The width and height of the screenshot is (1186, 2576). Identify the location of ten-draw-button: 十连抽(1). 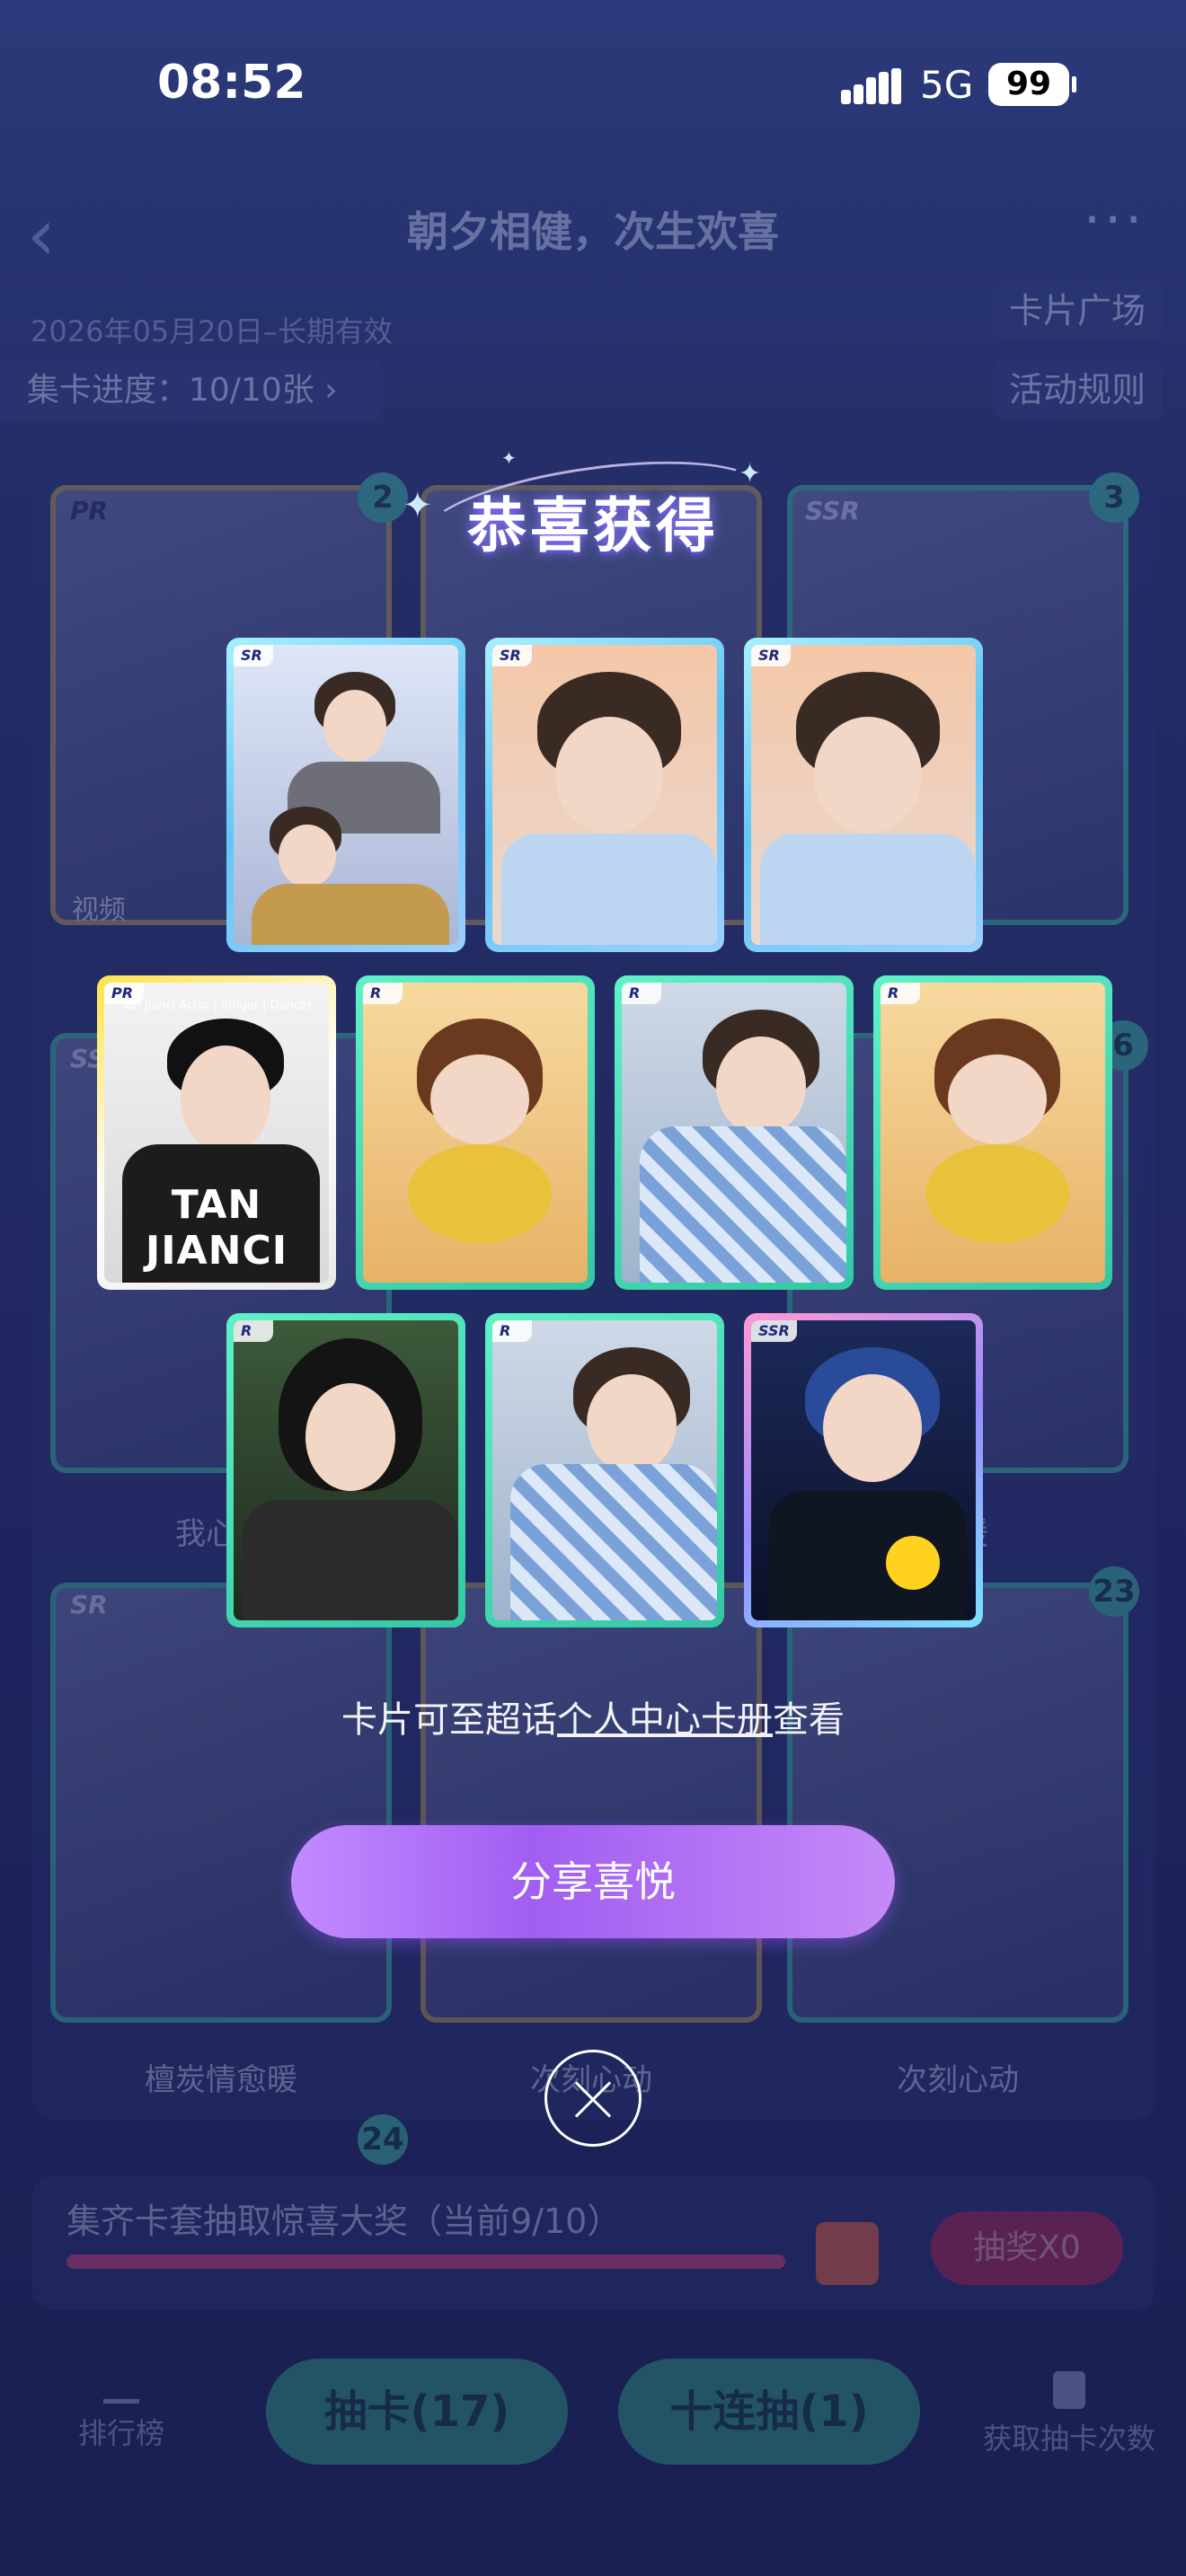
(769, 2412).